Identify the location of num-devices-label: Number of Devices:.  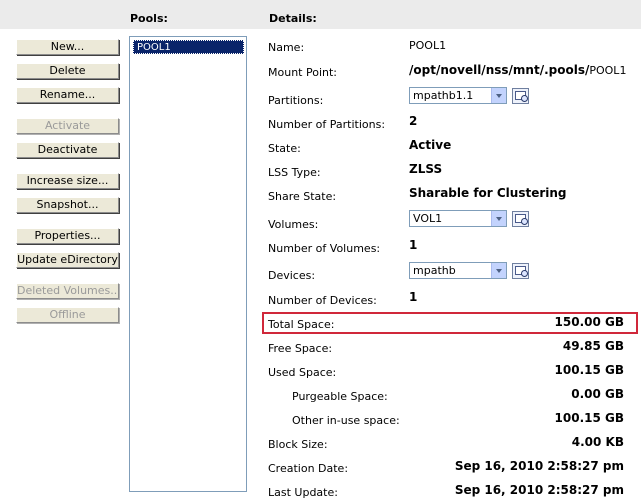
(322, 300).